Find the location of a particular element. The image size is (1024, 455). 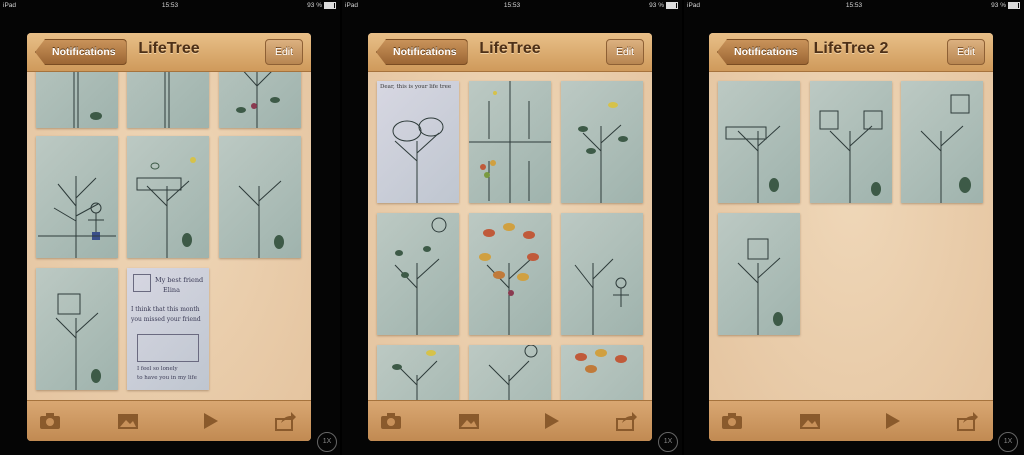

note-line: I feel so lonely is located at coordinates (157, 369).